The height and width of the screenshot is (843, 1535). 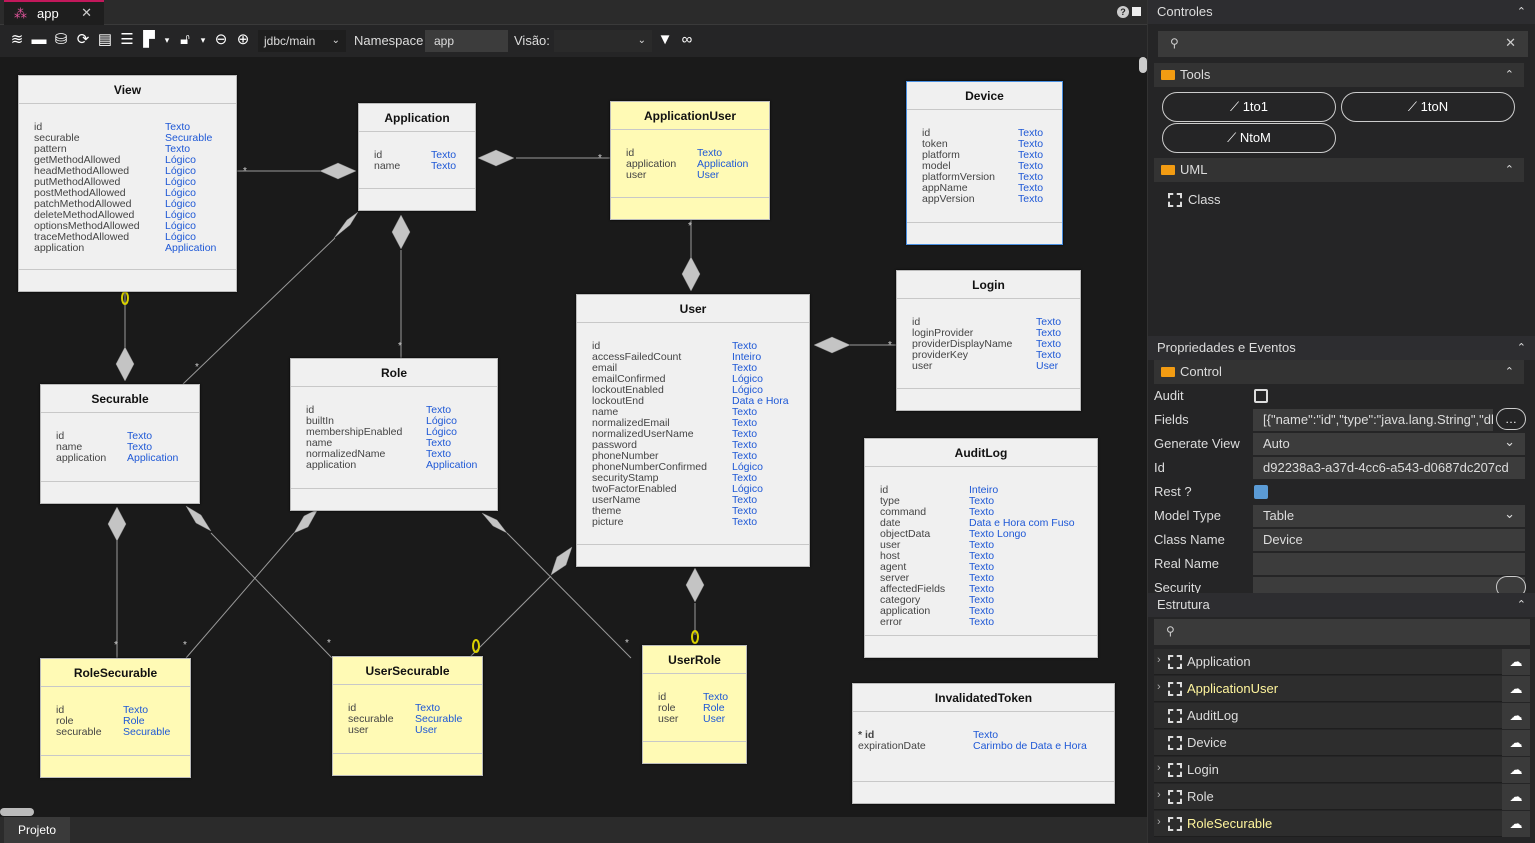 I want to click on property-select: Table ⌄, so click(x=1389, y=516).